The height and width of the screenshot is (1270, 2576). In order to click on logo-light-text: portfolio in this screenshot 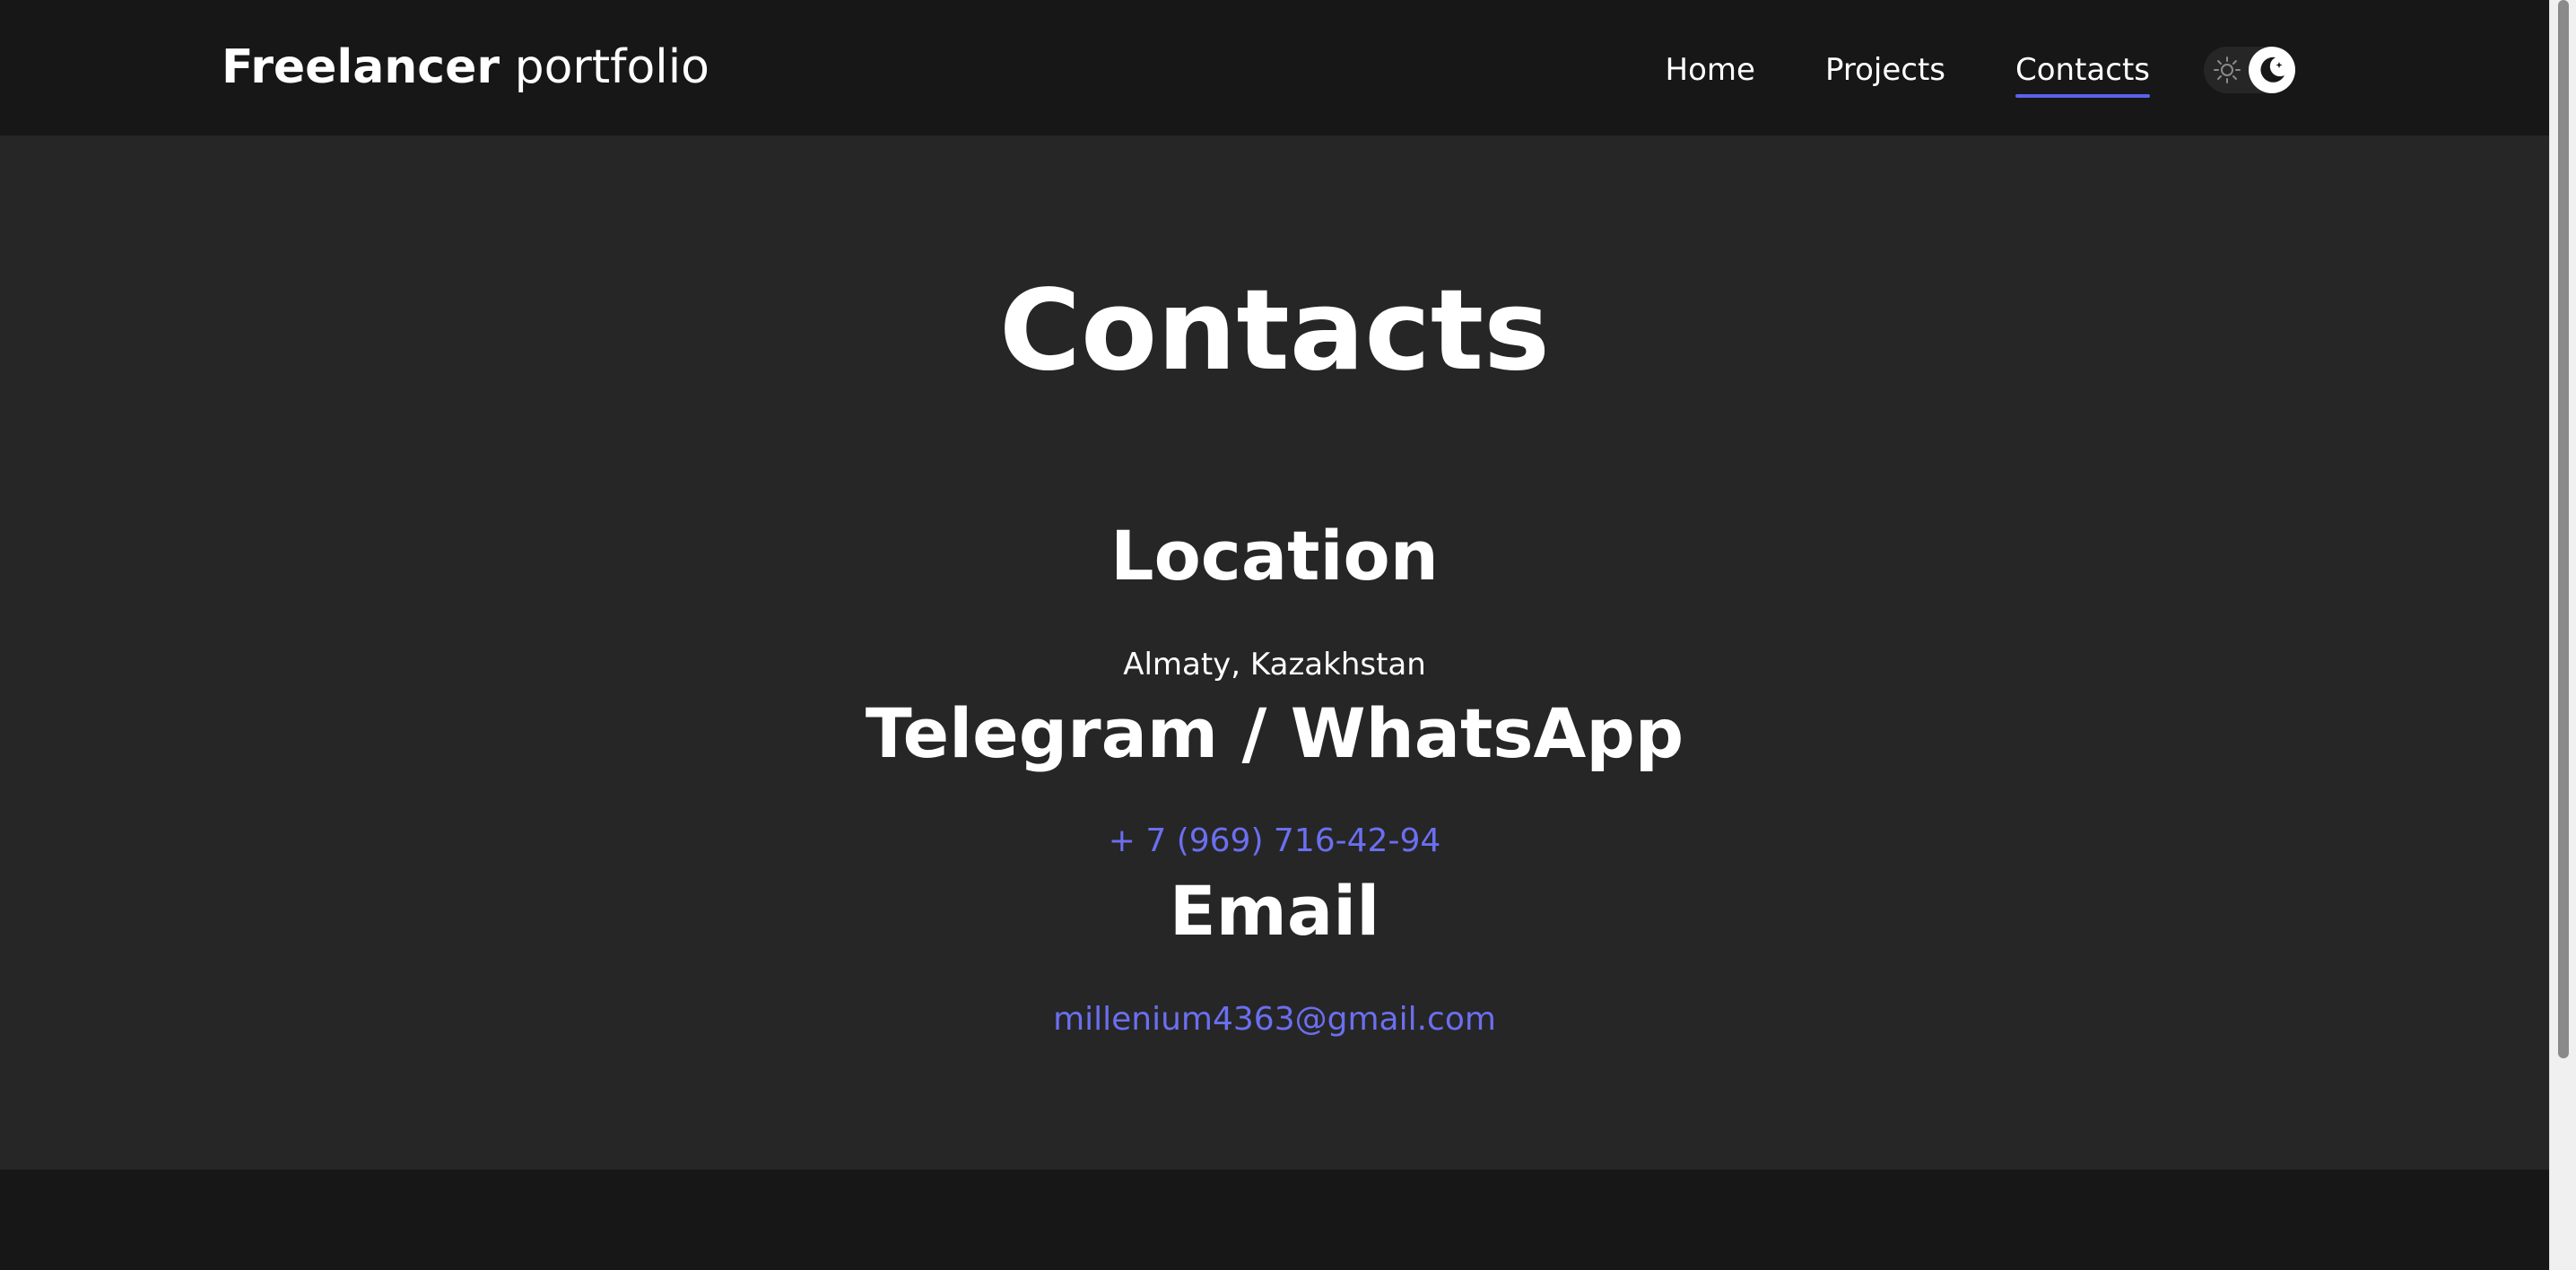, I will do `click(611, 67)`.